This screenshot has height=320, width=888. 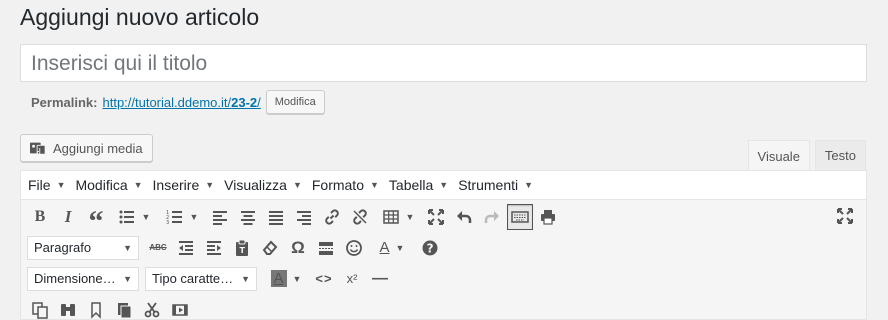 What do you see at coordinates (96, 220) in the screenshot?
I see `blockquote-button: “` at bounding box center [96, 220].